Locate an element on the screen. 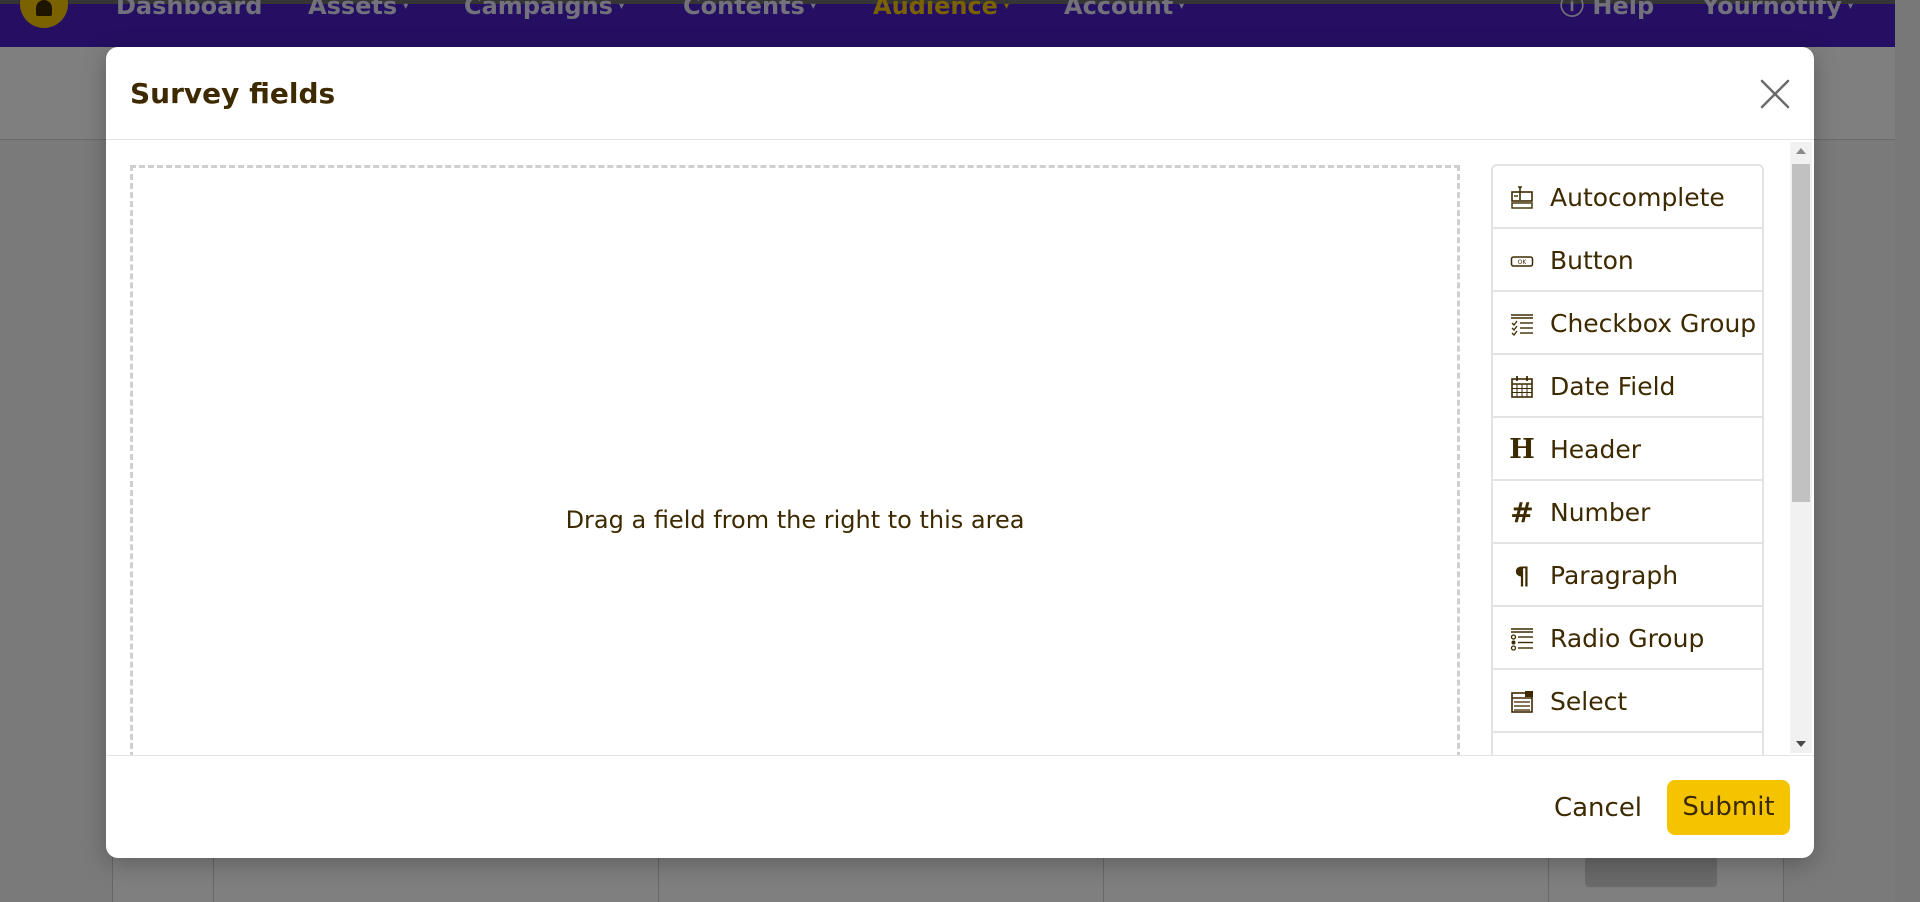 Image resolution: width=1920 pixels, height=902 pixels. modal-footer: Cancel Submit is located at coordinates (960, 806).